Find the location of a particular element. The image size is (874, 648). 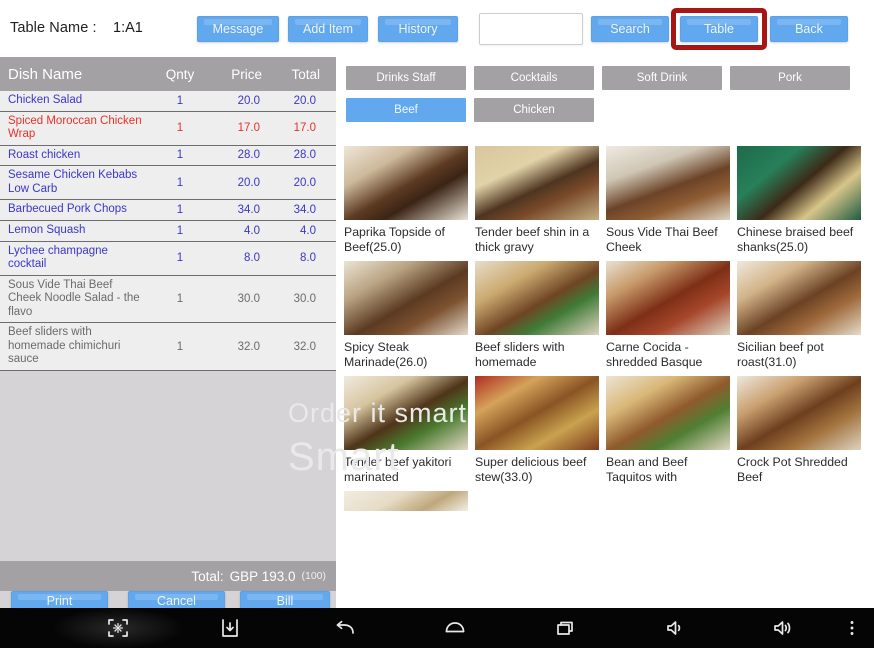

more-options-icon is located at coordinates (852, 628).